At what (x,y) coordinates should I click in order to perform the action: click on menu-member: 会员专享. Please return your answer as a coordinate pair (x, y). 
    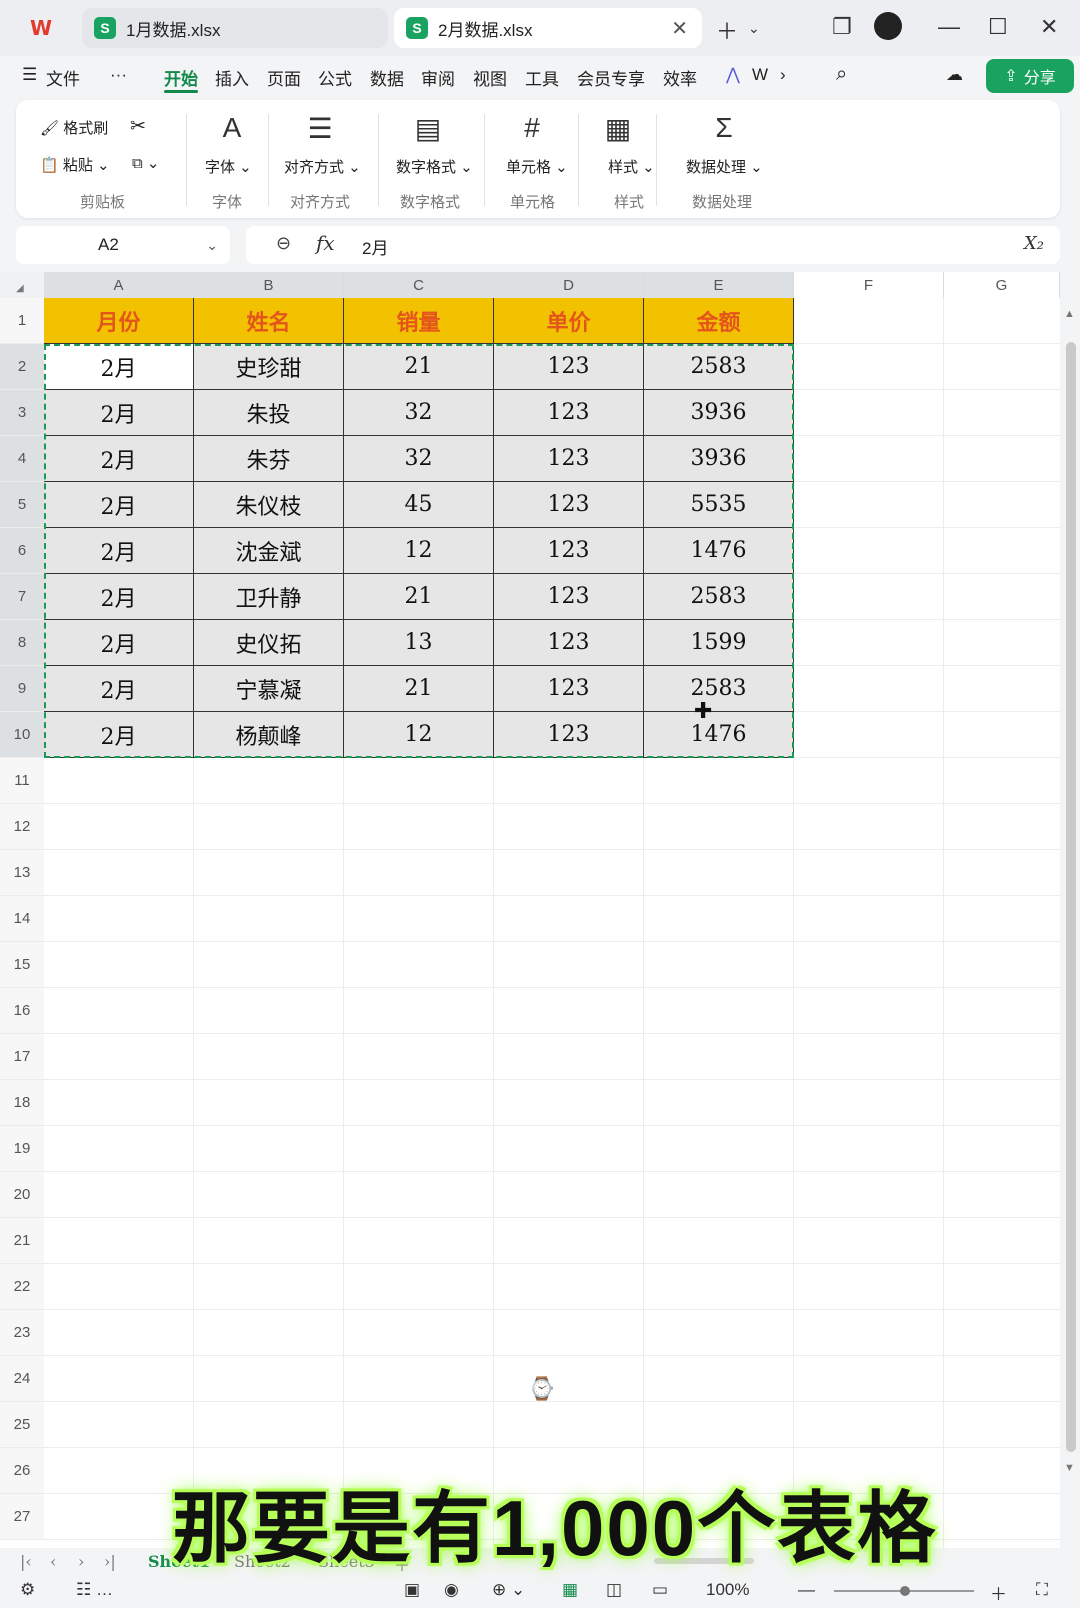
    Looking at the image, I should click on (611, 77).